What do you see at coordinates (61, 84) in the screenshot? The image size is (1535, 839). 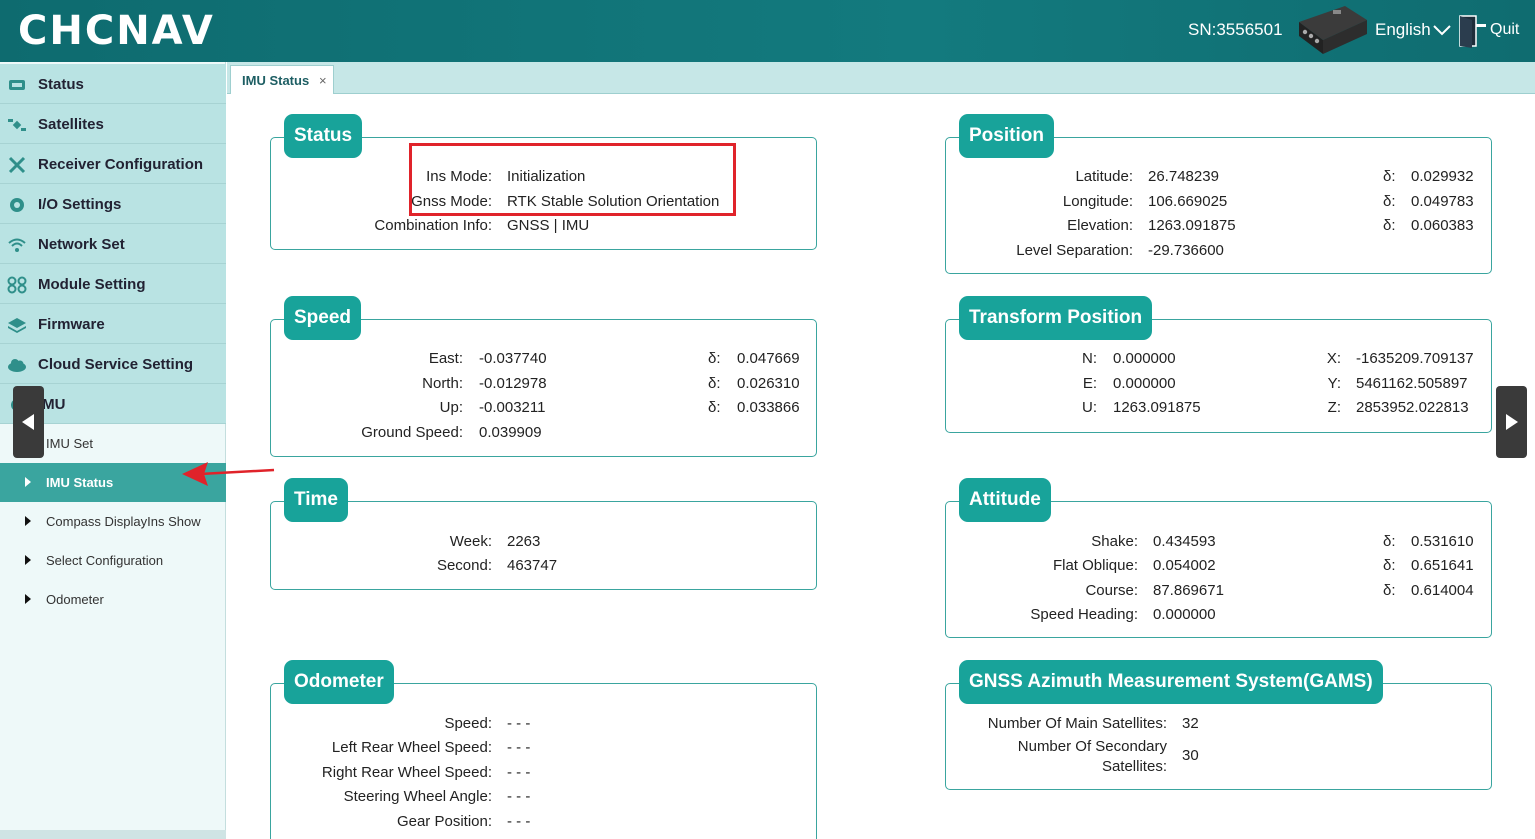 I see `sidebar-item-label: Status` at bounding box center [61, 84].